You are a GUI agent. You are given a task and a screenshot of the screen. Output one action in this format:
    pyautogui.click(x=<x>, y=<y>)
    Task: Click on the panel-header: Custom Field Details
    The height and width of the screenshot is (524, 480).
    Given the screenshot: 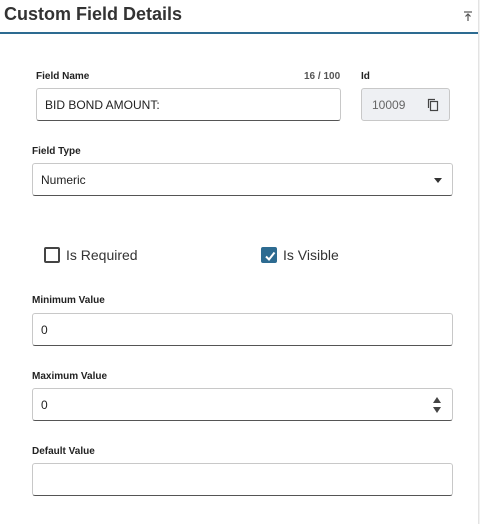 What is the action you would take?
    pyautogui.click(x=239, y=17)
    